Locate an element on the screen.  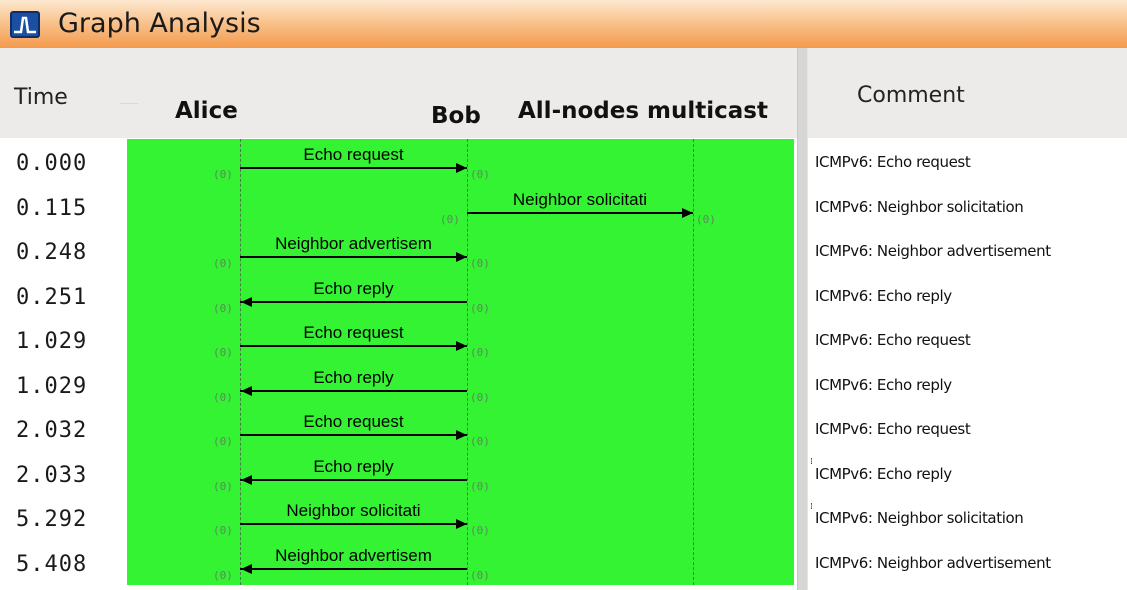
graph-analysis-icon is located at coordinates (25, 24).